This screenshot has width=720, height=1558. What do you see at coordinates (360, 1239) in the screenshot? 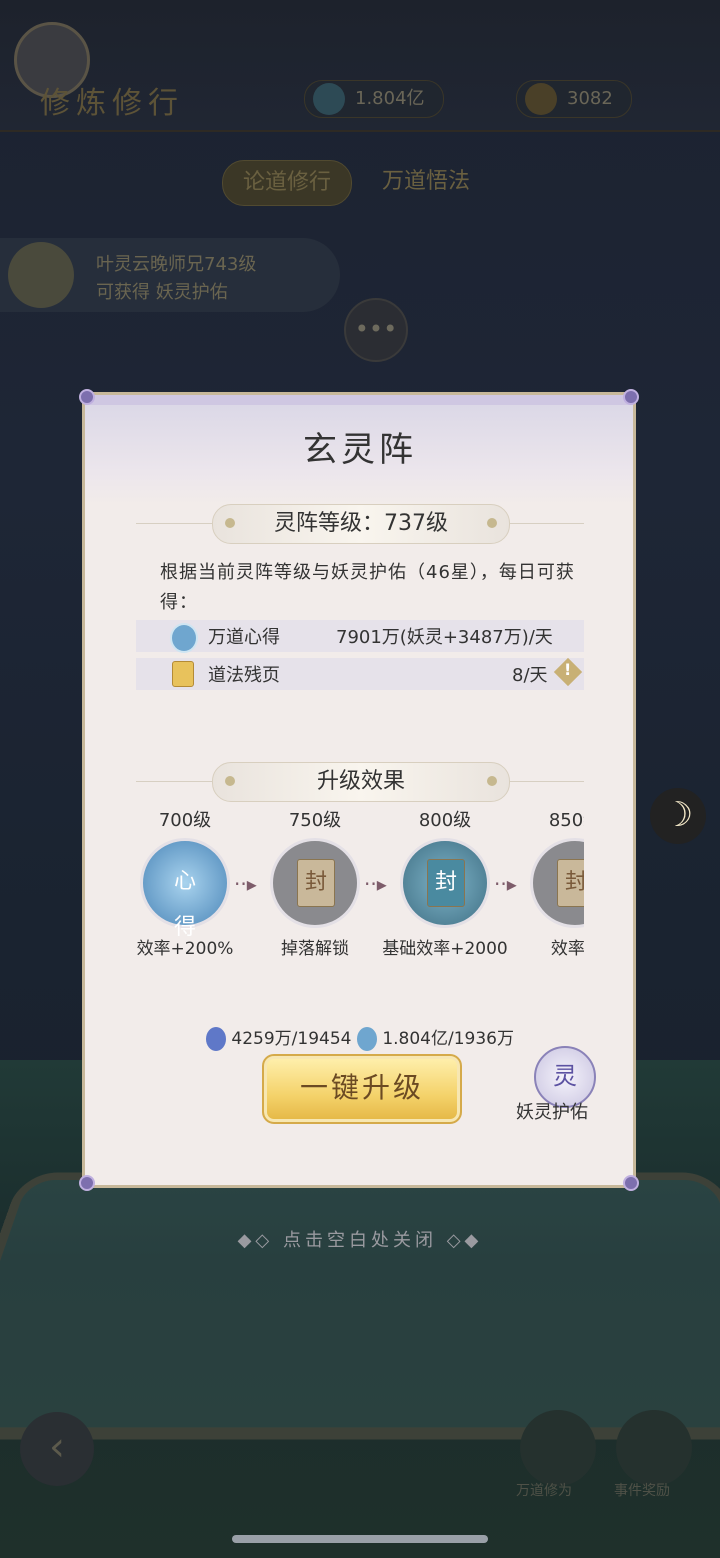
I see `close-hint: ◆◇ 点击空白处关闭 ◇◆` at bounding box center [360, 1239].